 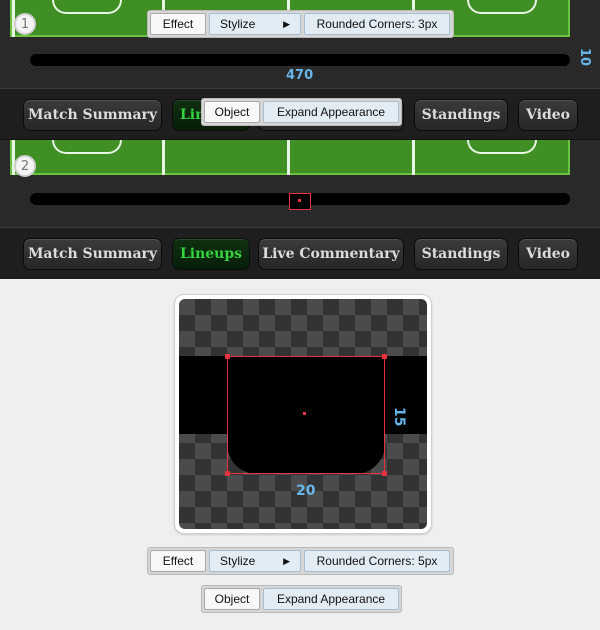 What do you see at coordinates (399, 417) in the screenshot?
I see `rect-height-label: 15` at bounding box center [399, 417].